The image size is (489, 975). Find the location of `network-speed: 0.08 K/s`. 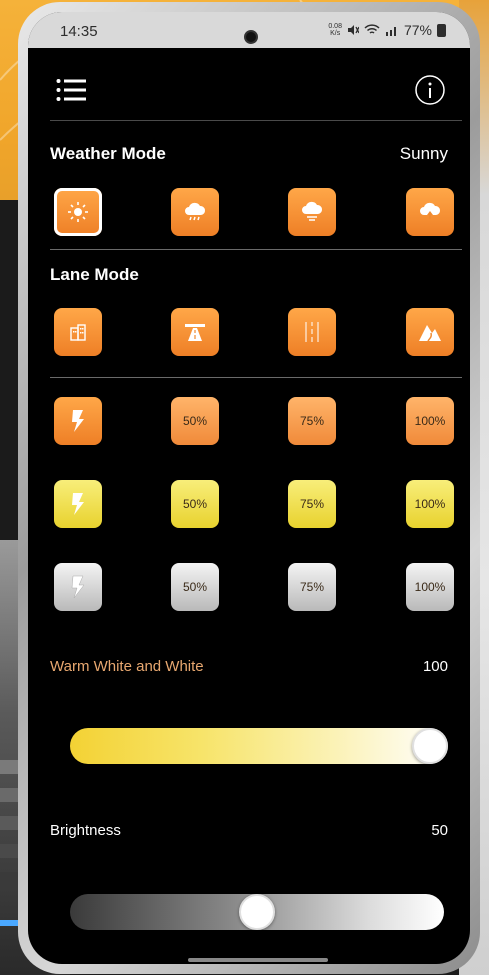

network-speed: 0.08 K/s is located at coordinates (335, 30).